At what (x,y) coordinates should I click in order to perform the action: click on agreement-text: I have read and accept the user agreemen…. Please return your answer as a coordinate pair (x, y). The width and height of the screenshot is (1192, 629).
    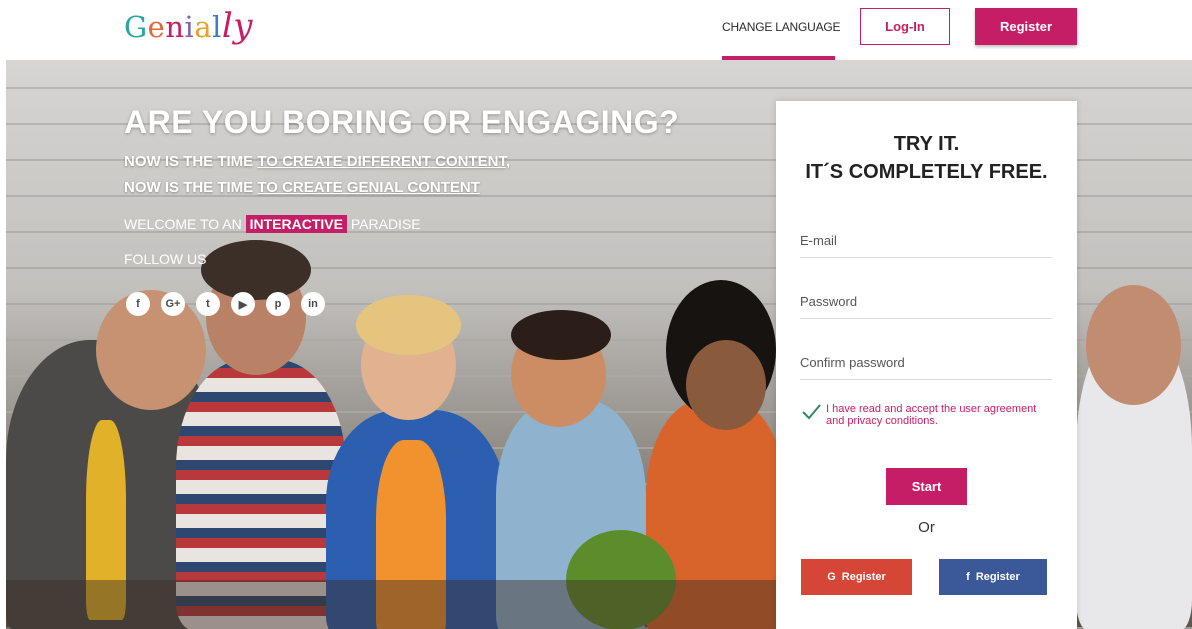
    Looking at the image, I should click on (941, 415).